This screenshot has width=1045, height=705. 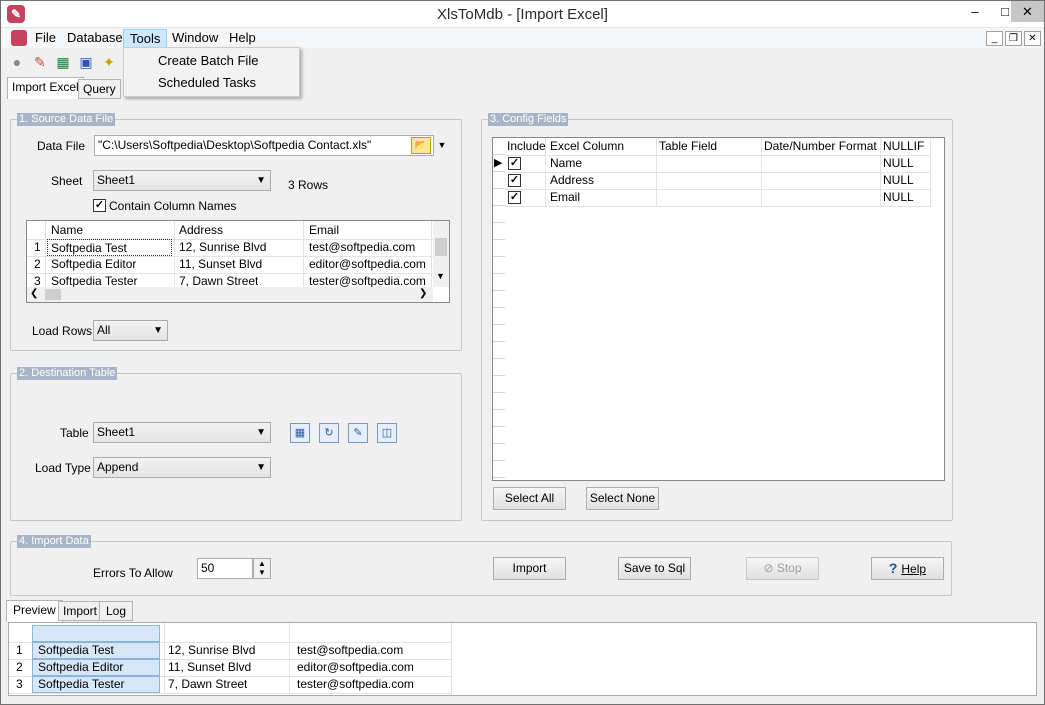 What do you see at coordinates (820, 146) in the screenshot?
I see `column-header: Date/Number Format` at bounding box center [820, 146].